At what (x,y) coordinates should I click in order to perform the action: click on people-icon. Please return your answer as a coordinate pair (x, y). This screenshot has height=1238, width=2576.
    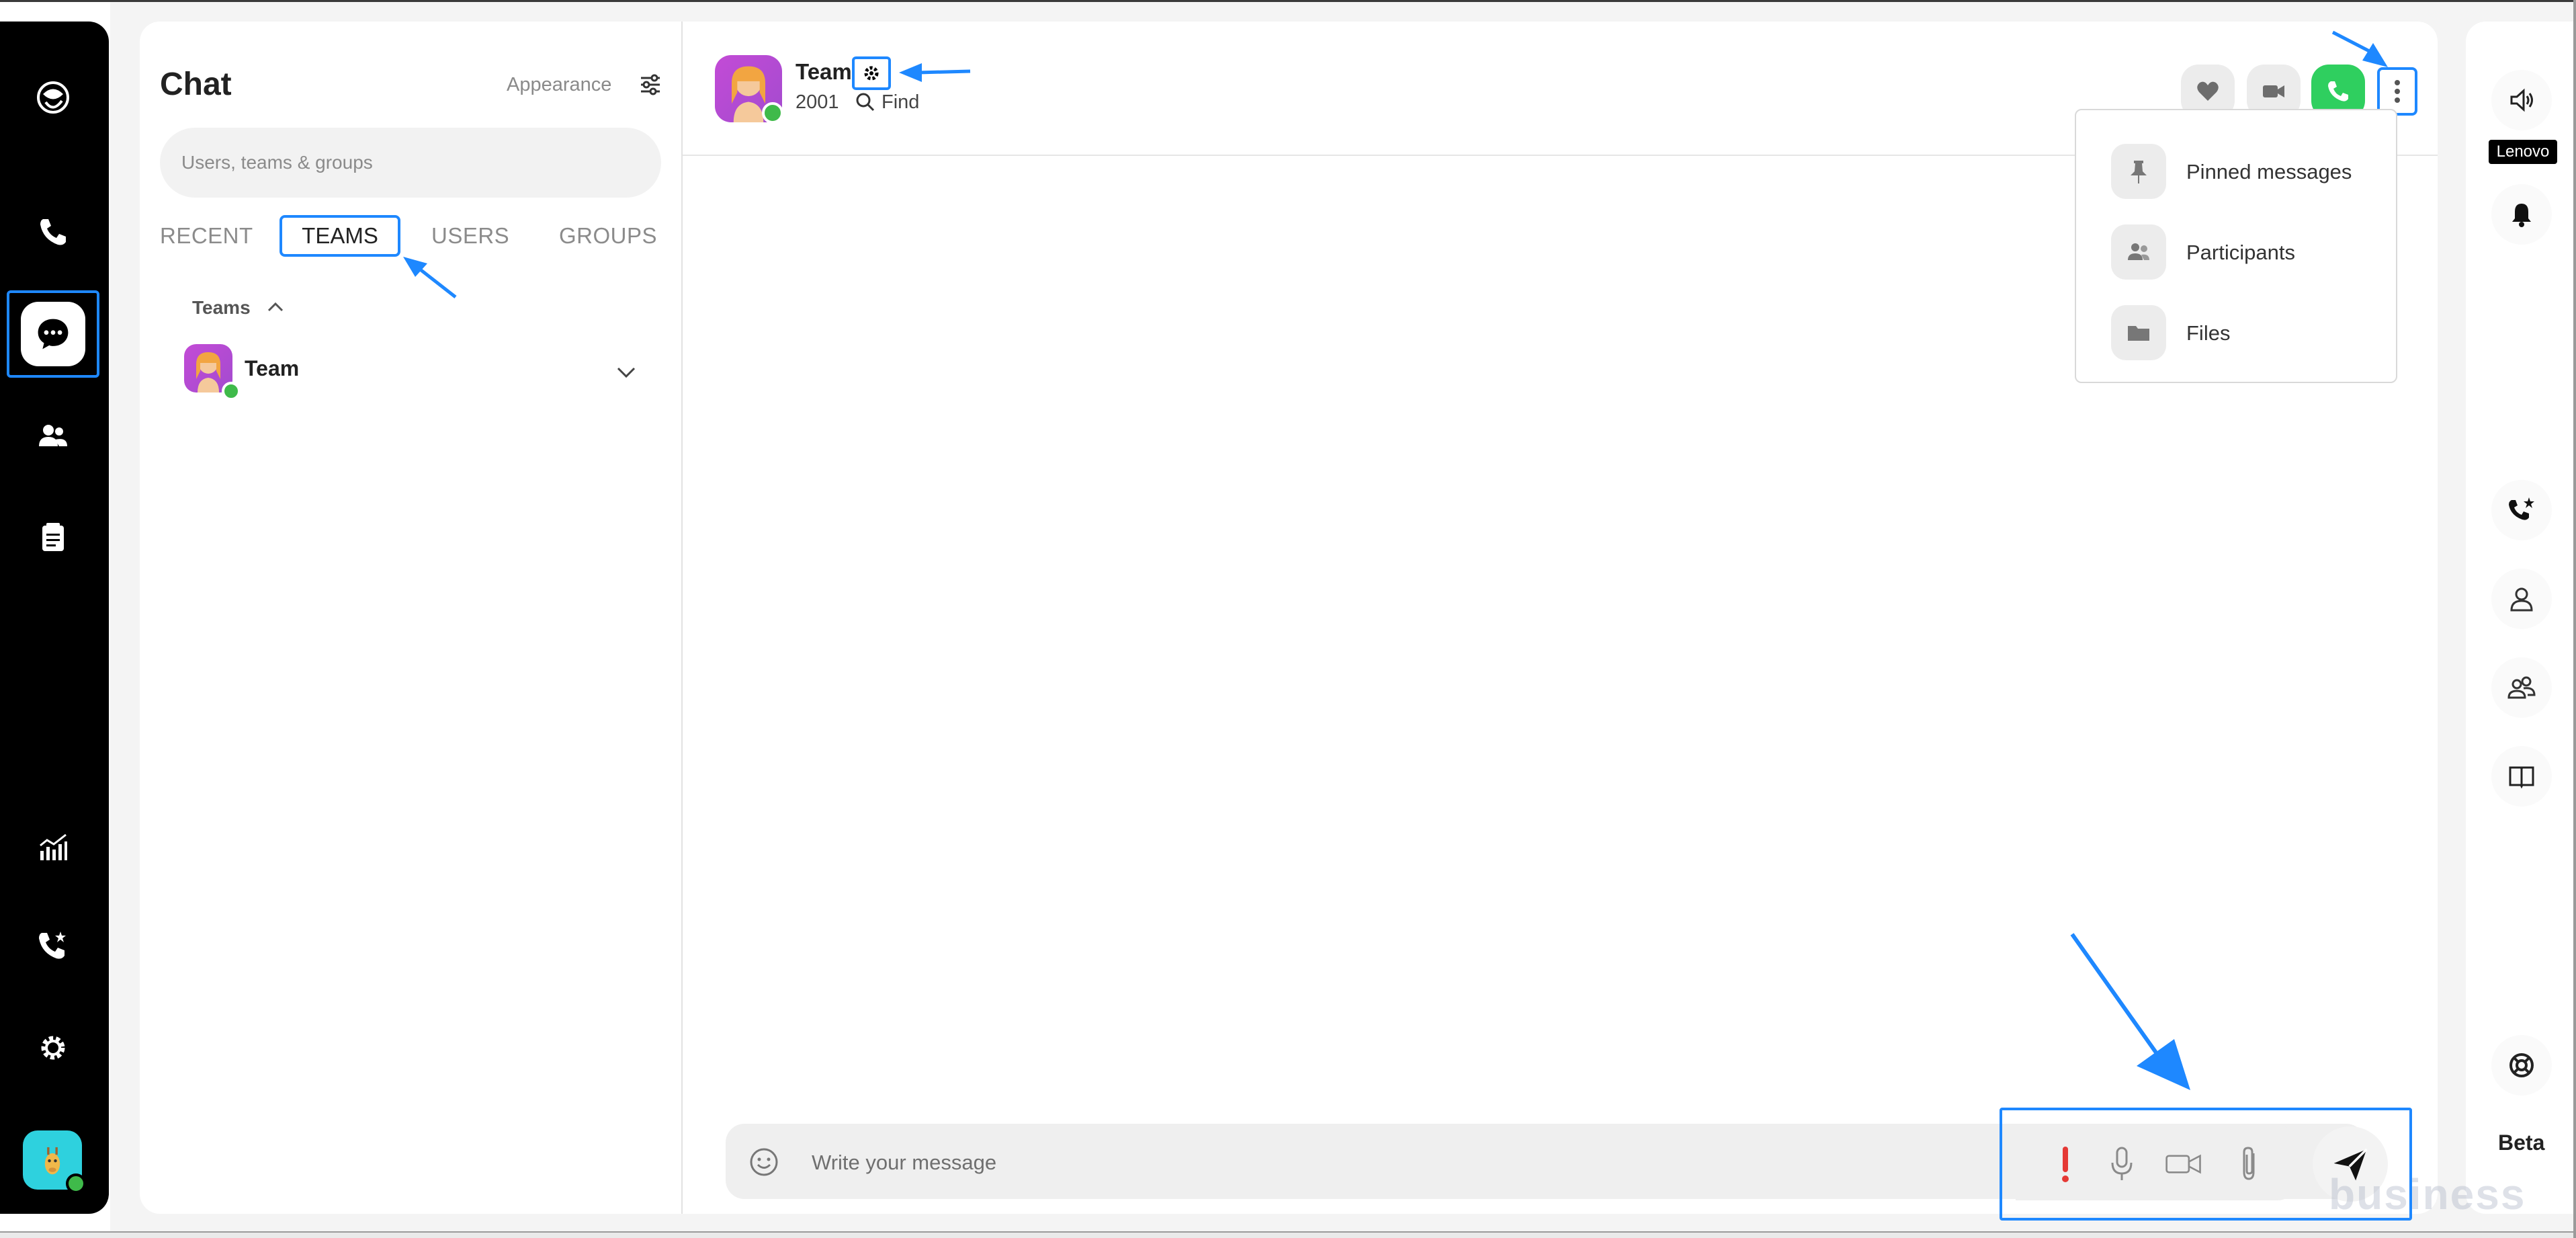
    Looking at the image, I should click on (2521, 687).